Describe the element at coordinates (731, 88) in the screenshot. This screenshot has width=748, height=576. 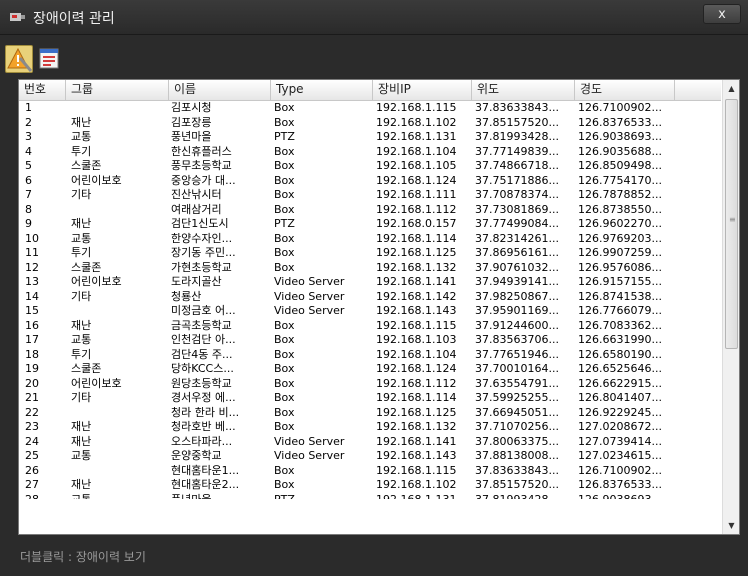
I see `scroll-up-arrow-icon: ▲` at that location.